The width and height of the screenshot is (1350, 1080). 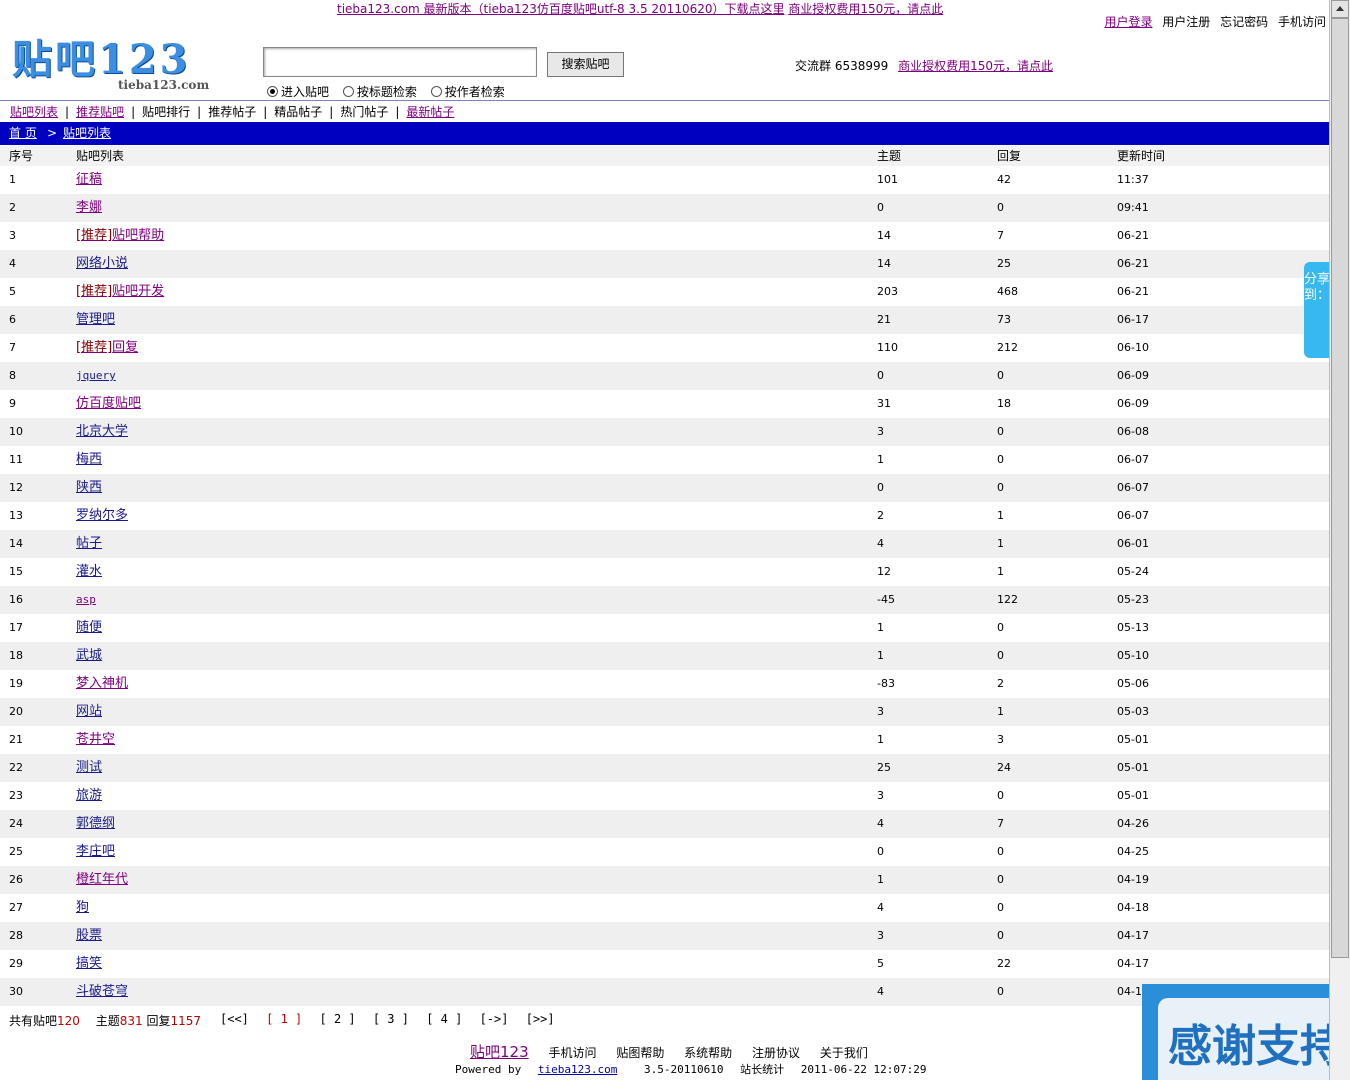 What do you see at coordinates (776, 1053) in the screenshot?
I see `footer-agreement-link: 注册协议` at bounding box center [776, 1053].